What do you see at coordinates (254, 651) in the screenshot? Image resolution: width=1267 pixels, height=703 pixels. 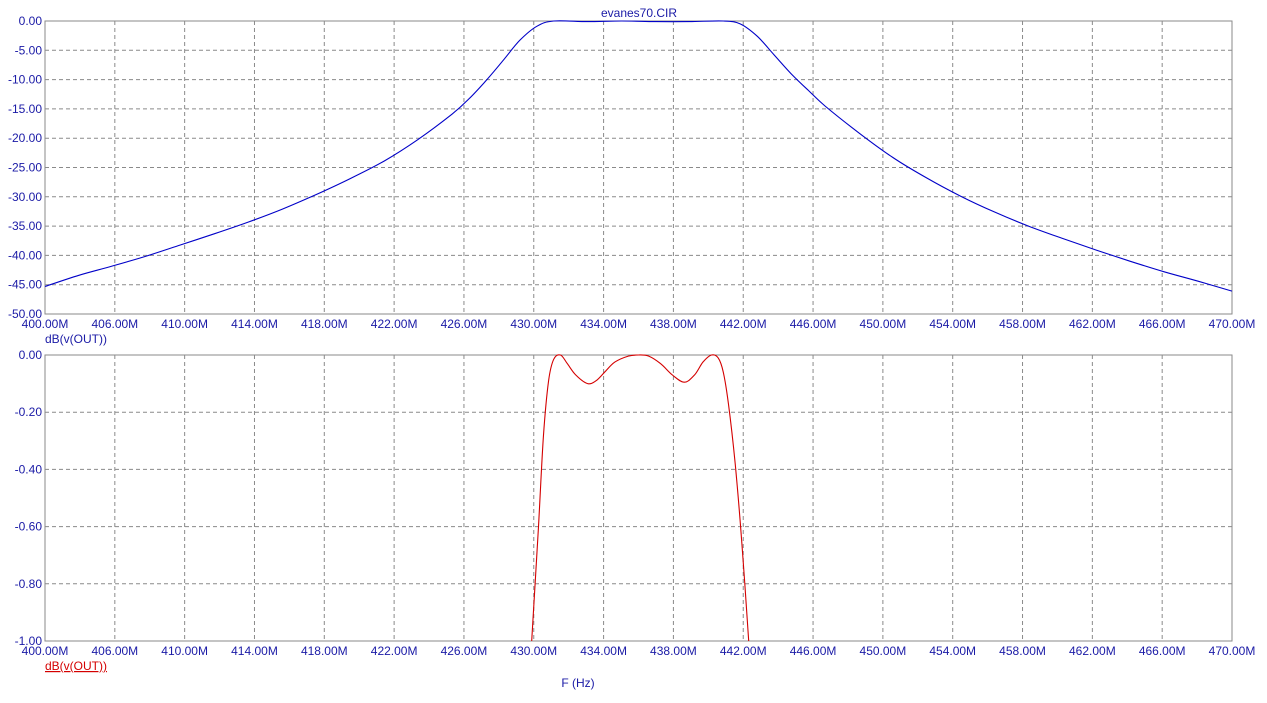 I see `bottom-x-tick-label: 414.00M` at bounding box center [254, 651].